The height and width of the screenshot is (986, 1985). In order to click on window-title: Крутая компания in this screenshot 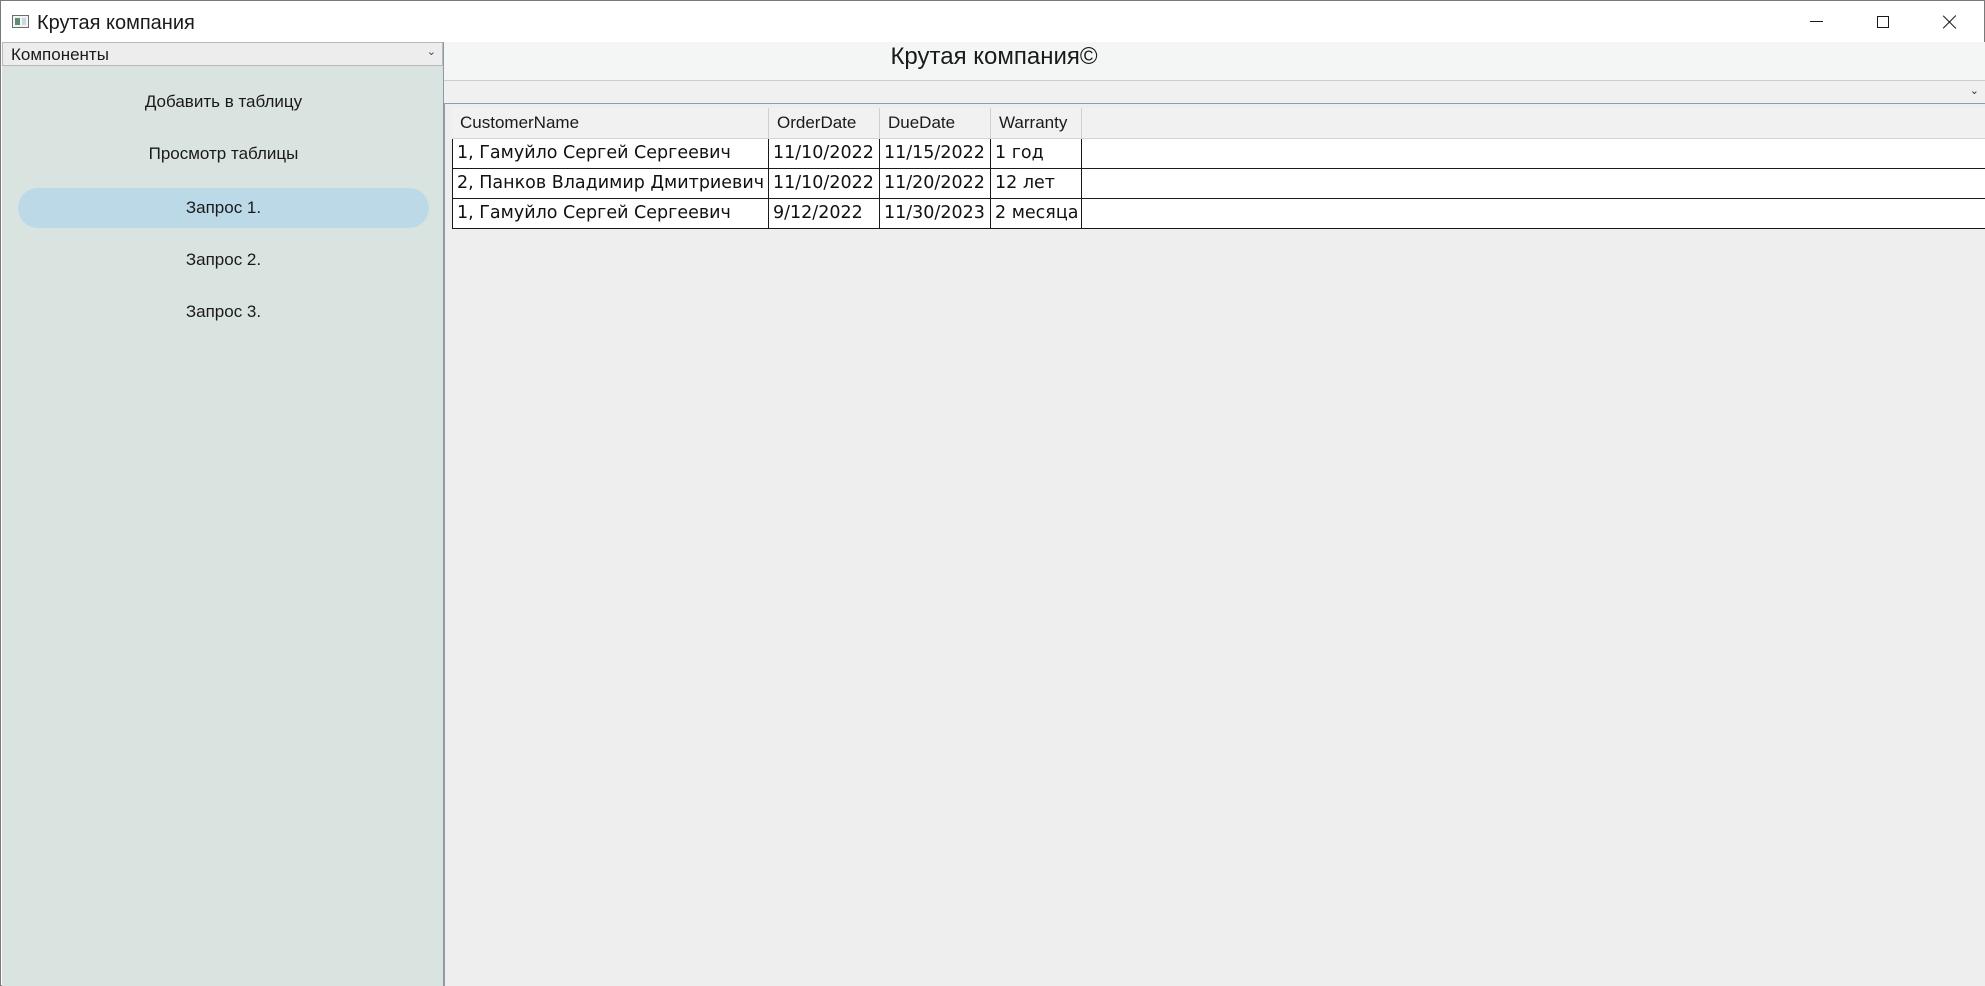, I will do `click(116, 23)`.